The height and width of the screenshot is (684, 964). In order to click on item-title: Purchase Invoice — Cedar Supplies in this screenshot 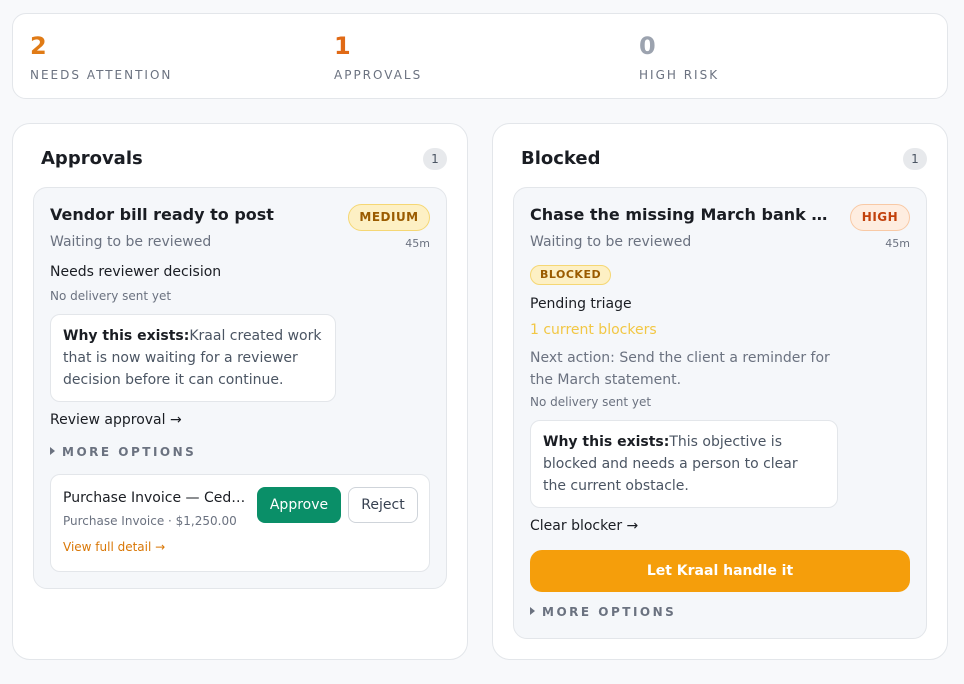, I will do `click(155, 498)`.